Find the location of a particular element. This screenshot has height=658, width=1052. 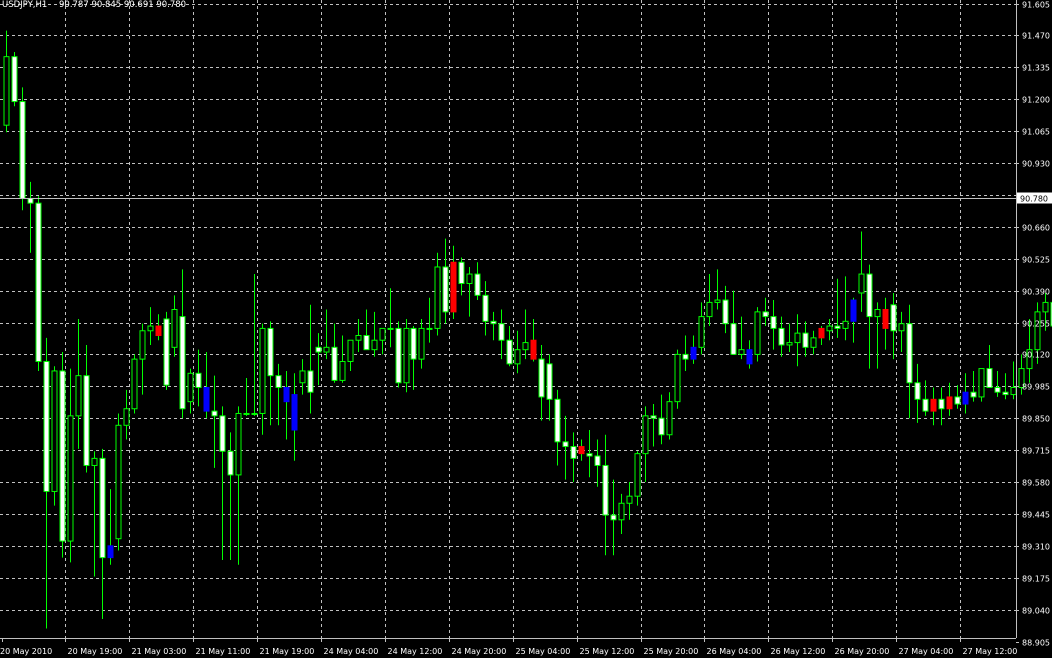

y-tick-label: 90.525 is located at coordinates (1036, 260).